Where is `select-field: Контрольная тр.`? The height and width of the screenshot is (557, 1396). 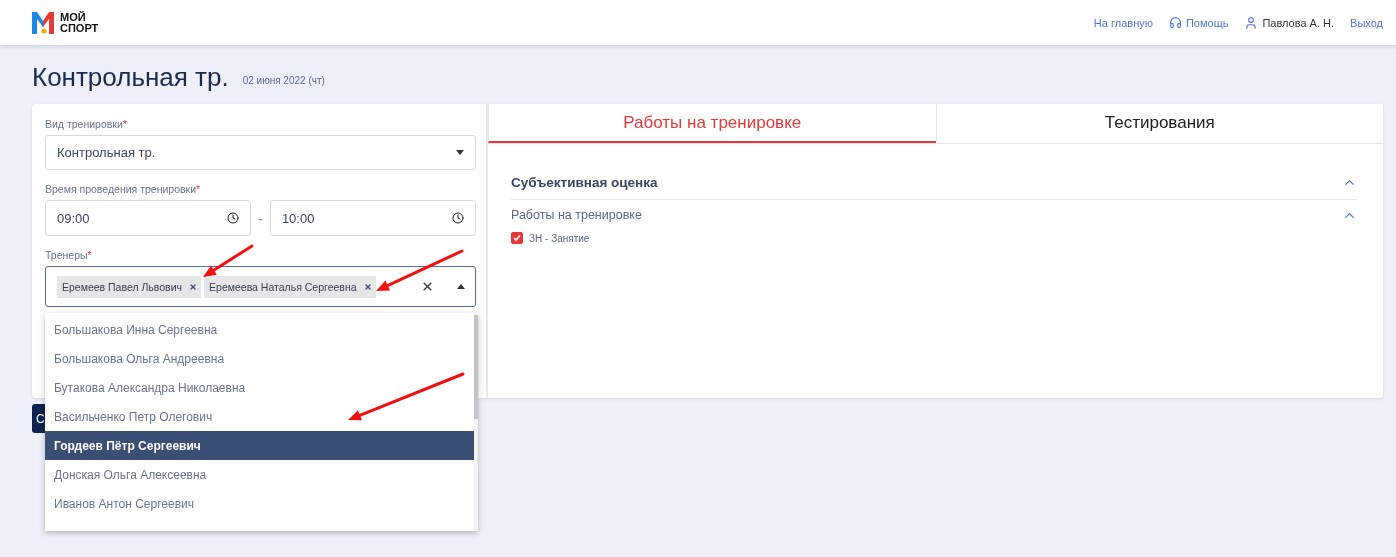
select-field: Контрольная тр. is located at coordinates (260, 152).